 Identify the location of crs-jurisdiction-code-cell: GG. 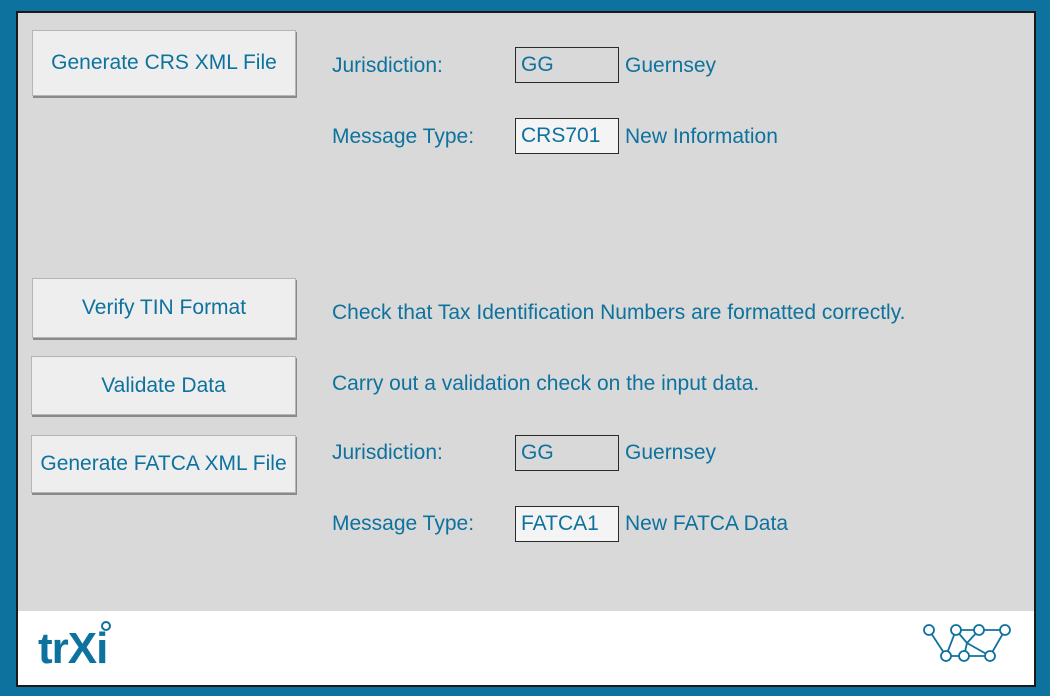
(567, 65).